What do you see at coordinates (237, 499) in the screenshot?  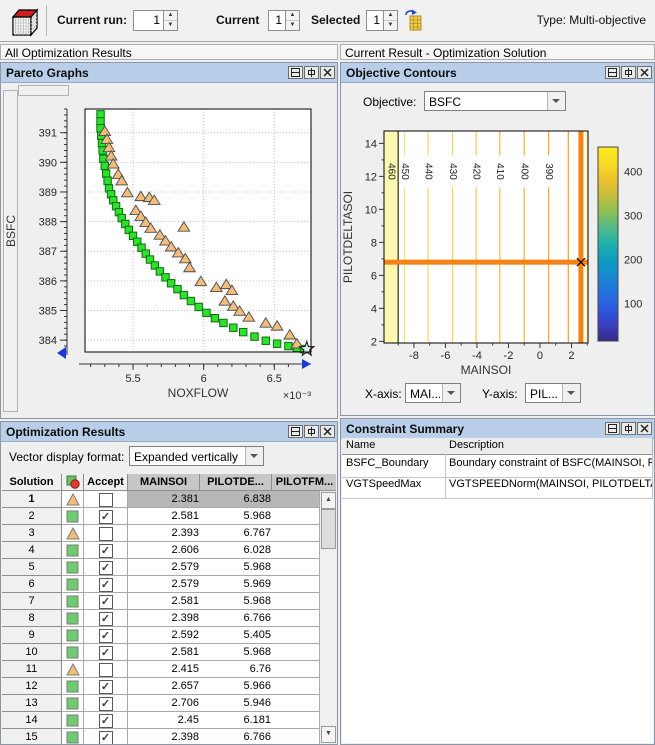 I see `pilotde-cell: 6.838` at bounding box center [237, 499].